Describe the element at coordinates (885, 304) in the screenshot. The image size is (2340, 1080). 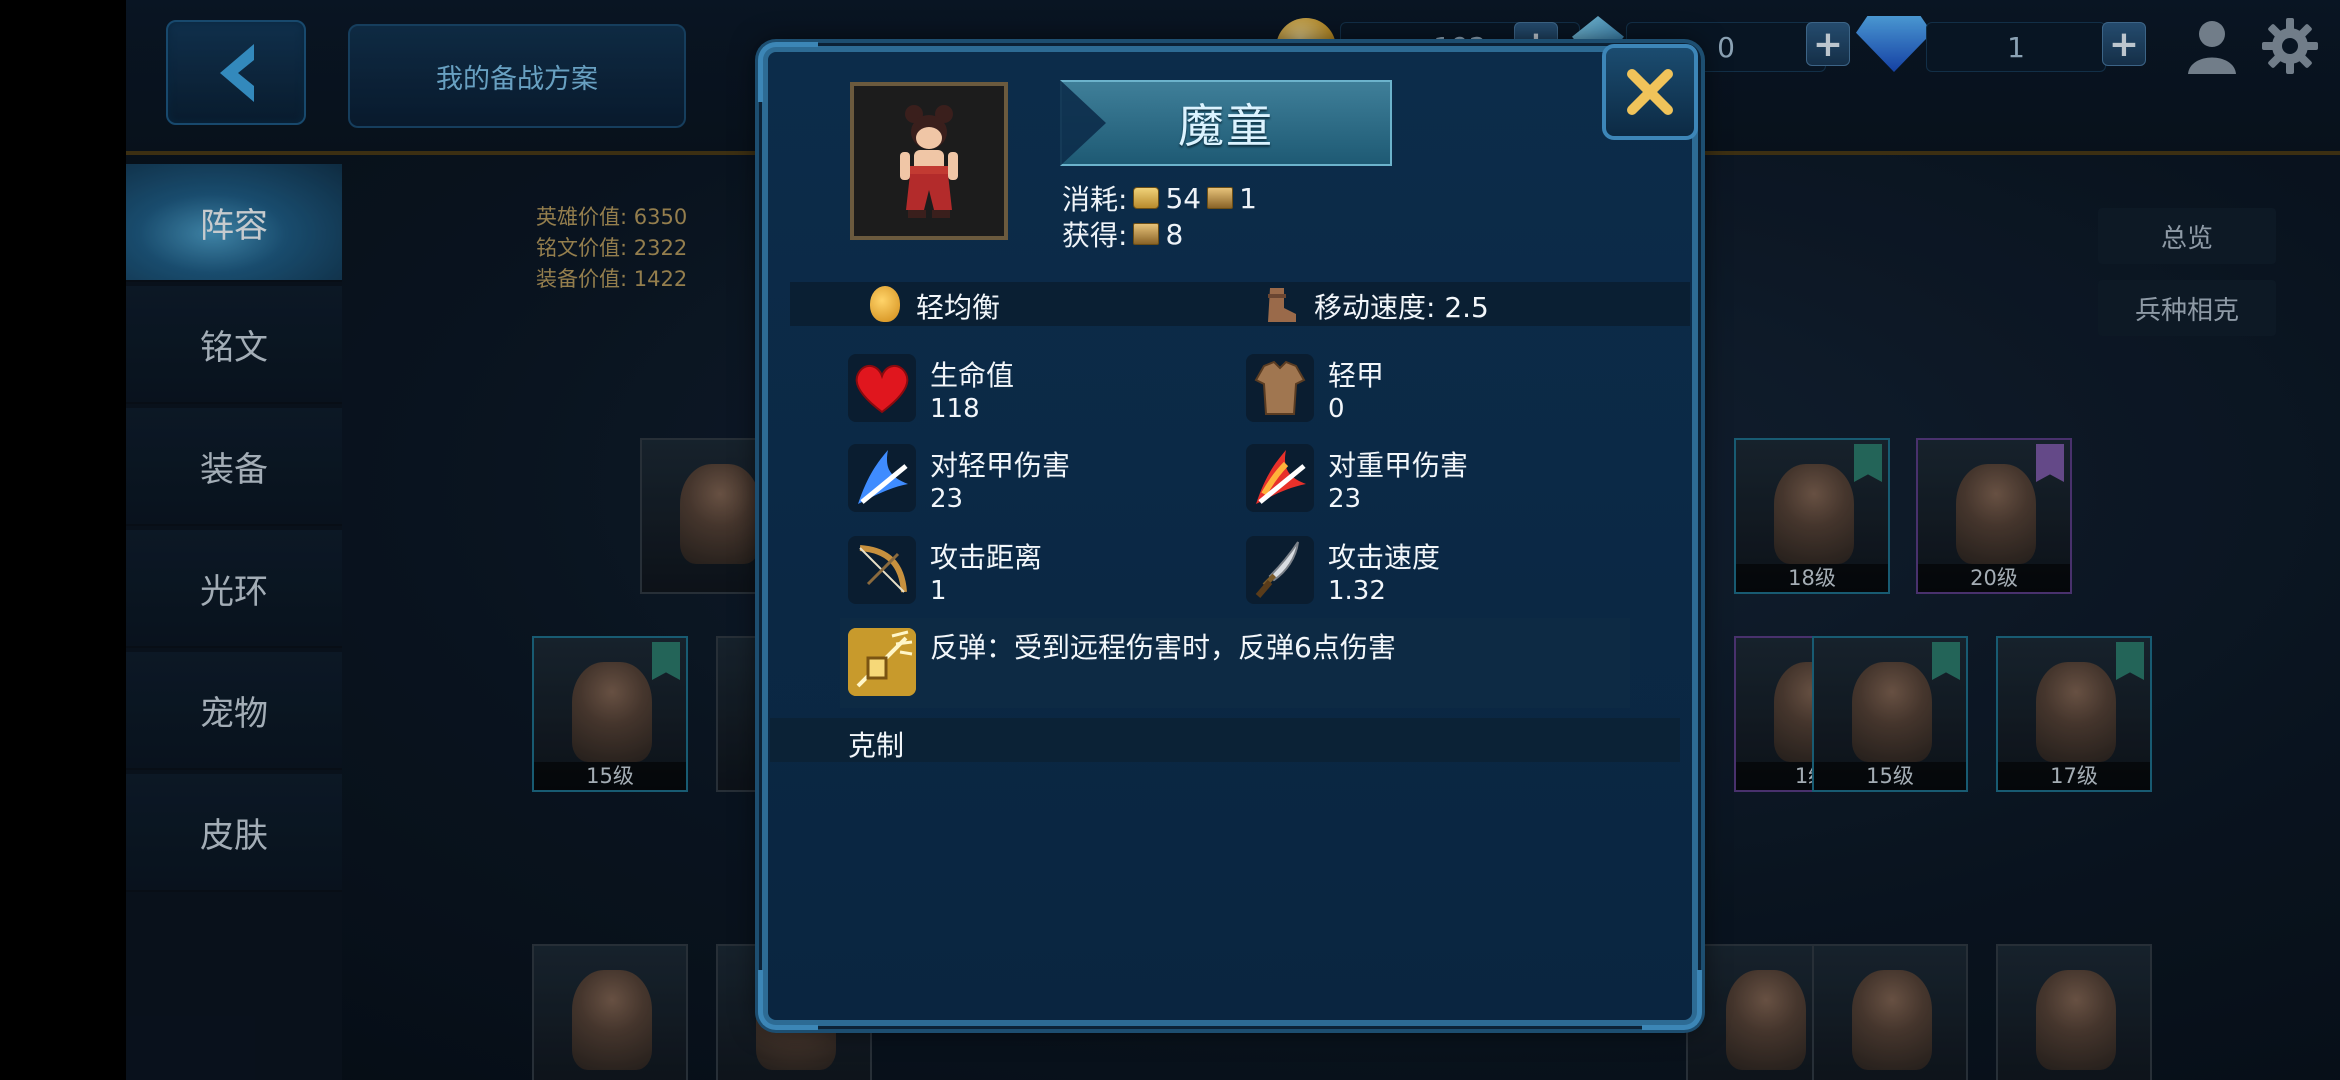
I see `weight-icon` at that location.